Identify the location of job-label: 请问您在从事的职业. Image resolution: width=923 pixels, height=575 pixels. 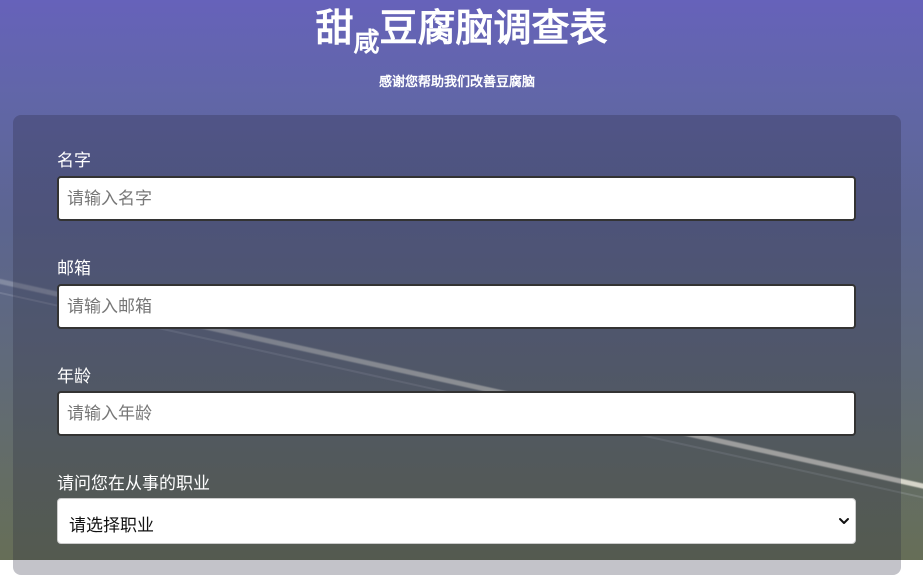
(133, 484).